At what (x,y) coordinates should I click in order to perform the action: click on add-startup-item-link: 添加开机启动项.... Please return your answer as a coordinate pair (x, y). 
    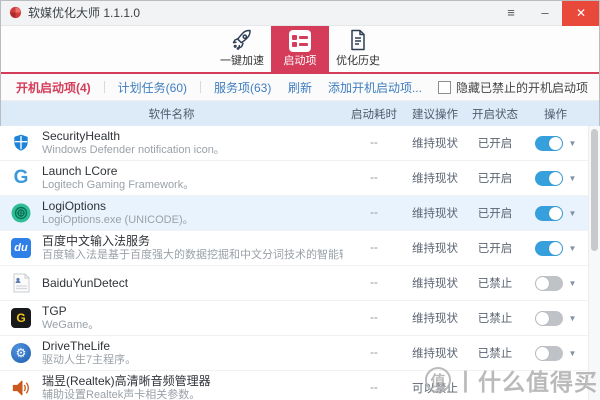
    Looking at the image, I should click on (375, 87).